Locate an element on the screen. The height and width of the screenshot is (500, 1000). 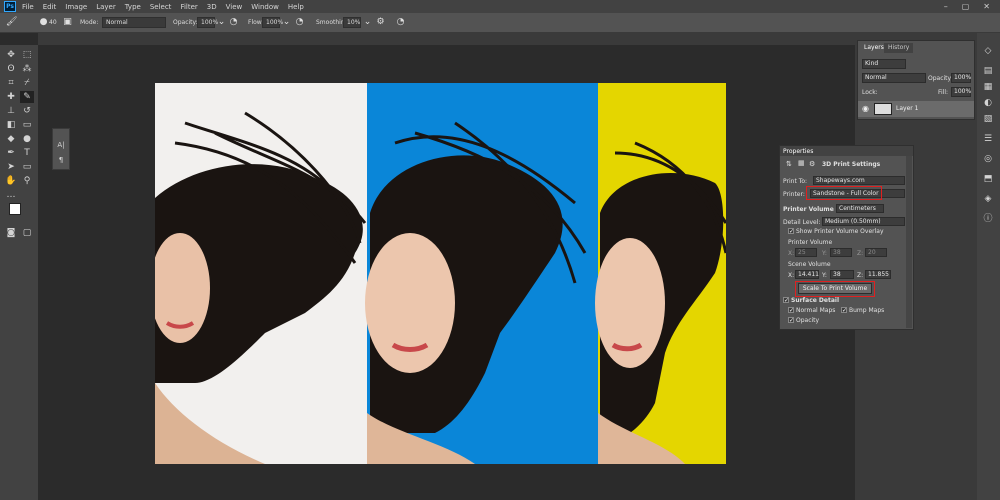
surface-detail-checkbox: ✓ is located at coordinates (786, 300).